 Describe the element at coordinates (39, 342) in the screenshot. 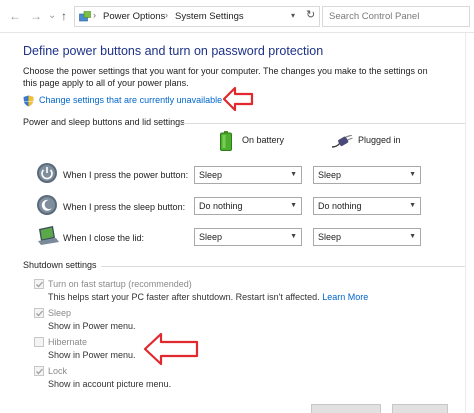

I see `hibernate-checkbox` at that location.